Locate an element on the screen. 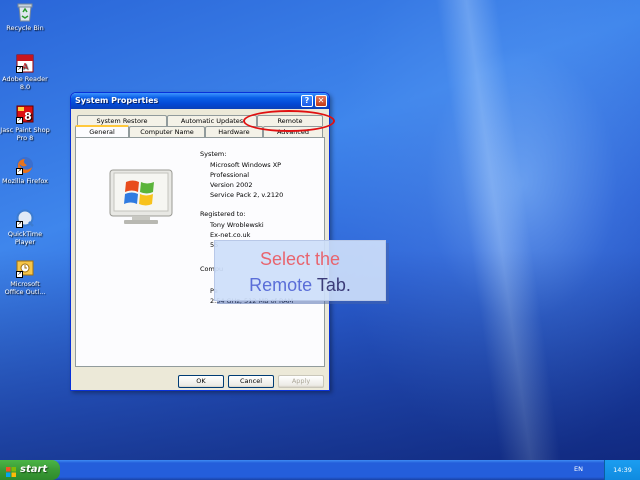 The width and height of the screenshot is (640, 480). desktop-icon-label: Jasc Paint Shop Pro 8 is located at coordinates (25, 134).